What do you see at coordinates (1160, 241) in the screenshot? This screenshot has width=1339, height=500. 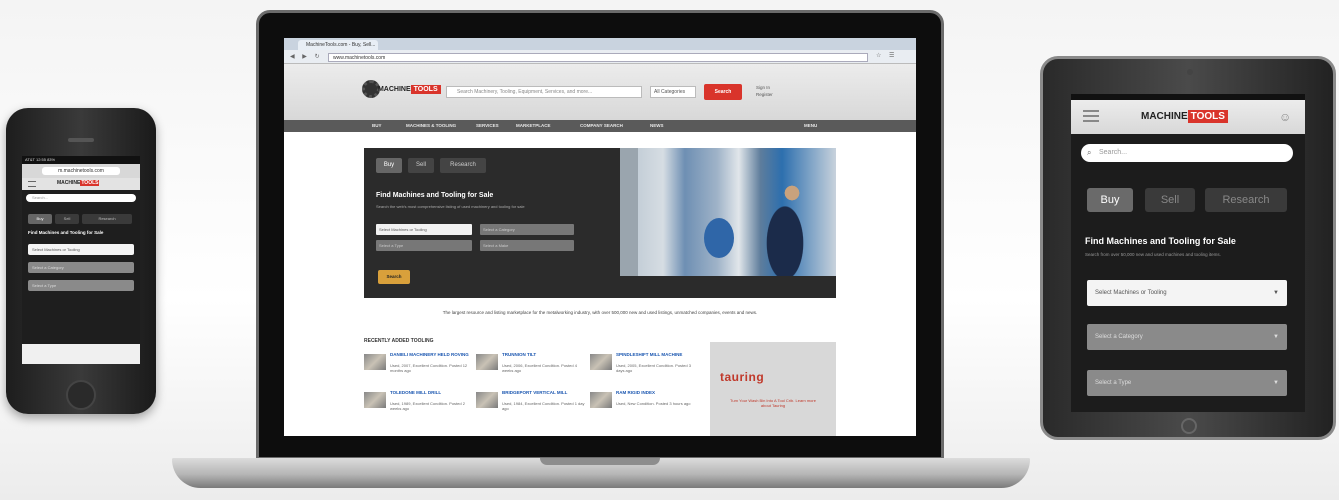 I see `tablet-headline: Find Machines and Tooling for Sale` at bounding box center [1160, 241].